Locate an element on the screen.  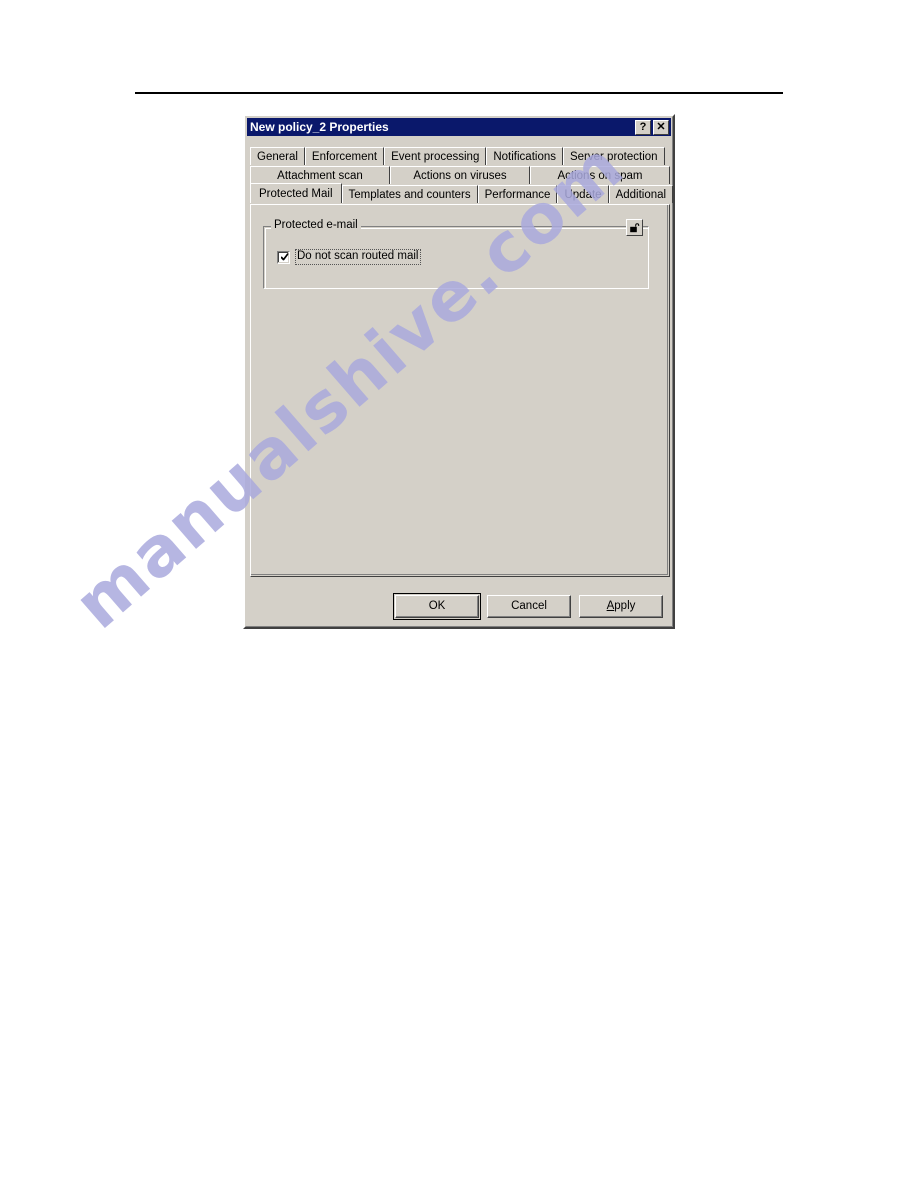
ok-button: OK is located at coordinates (437, 606).